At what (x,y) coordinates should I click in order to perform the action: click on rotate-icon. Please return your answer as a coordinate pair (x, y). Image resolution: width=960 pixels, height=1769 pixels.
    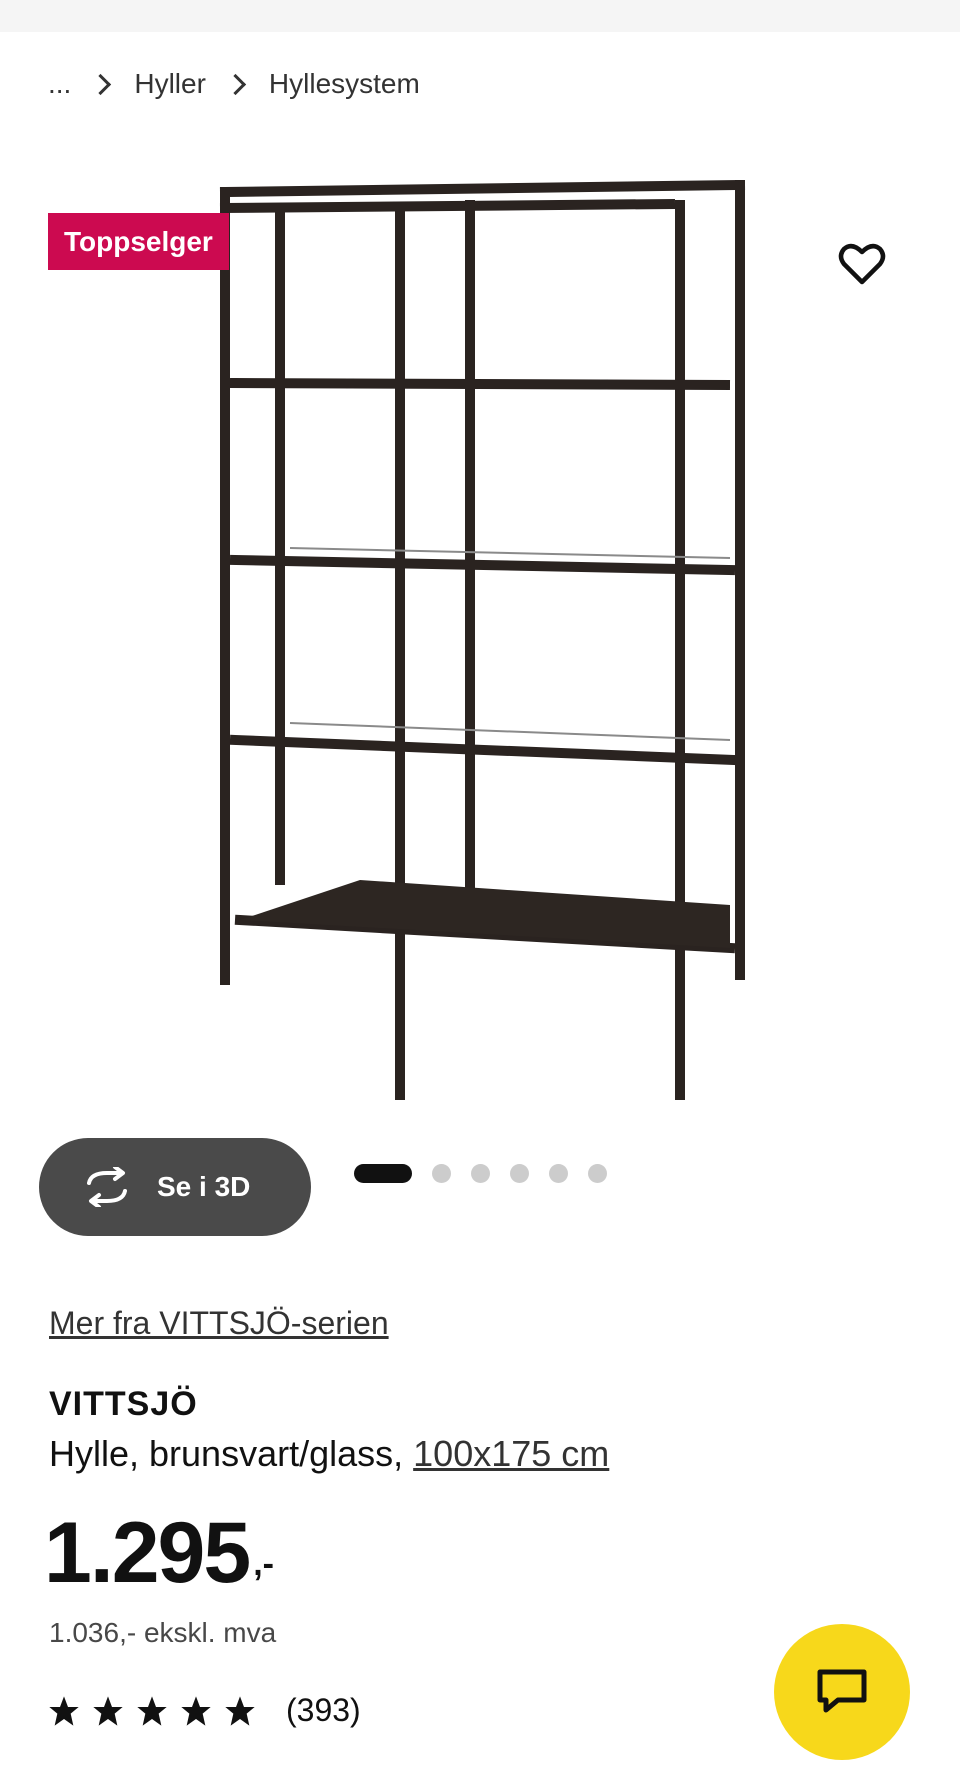
    Looking at the image, I should click on (107, 1187).